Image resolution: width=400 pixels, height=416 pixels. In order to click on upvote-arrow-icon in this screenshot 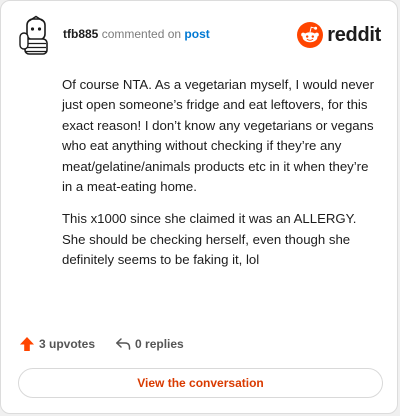, I will do `click(27, 344)`.